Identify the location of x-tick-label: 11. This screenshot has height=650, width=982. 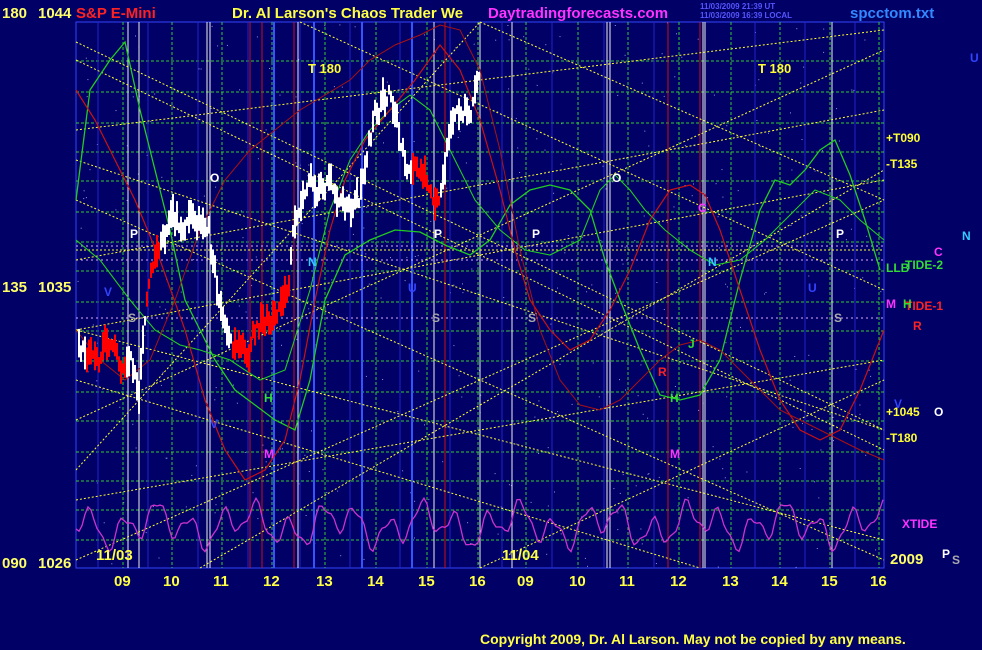
(627, 581).